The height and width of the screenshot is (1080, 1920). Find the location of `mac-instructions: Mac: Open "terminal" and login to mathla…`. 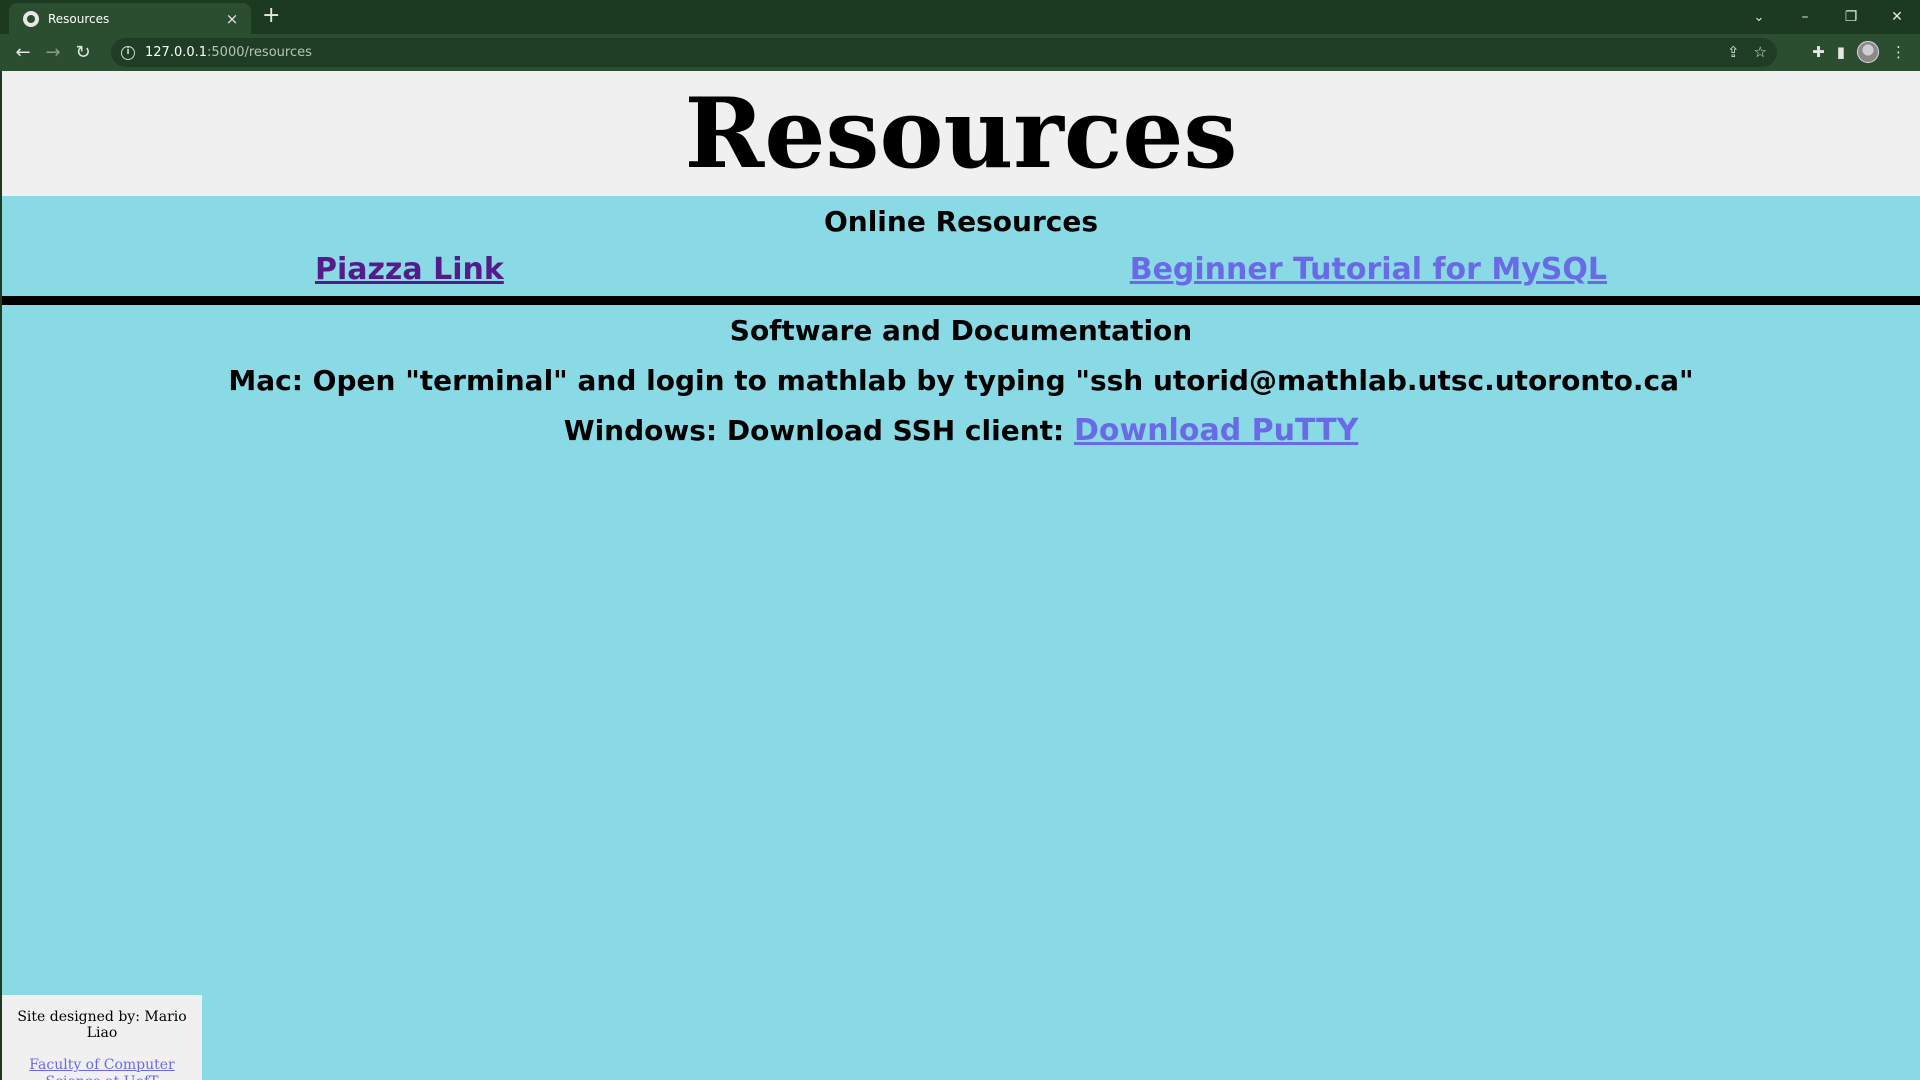

mac-instructions: Mac: Open "terminal" and login to mathla… is located at coordinates (961, 380).